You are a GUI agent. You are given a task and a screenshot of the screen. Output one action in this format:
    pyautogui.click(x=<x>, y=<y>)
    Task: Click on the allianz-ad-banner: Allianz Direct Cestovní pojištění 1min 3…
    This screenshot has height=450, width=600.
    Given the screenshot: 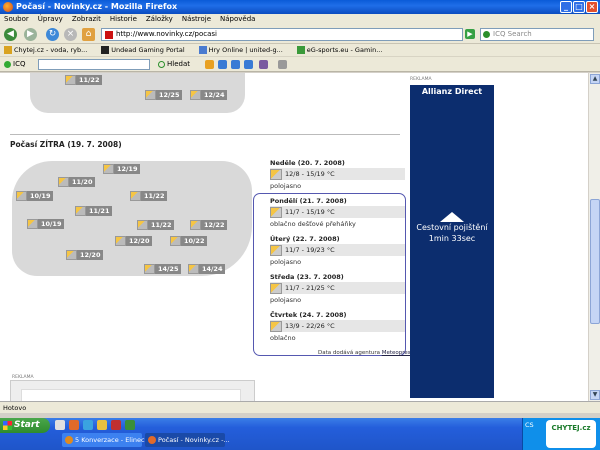 What is the action you would take?
    pyautogui.click(x=452, y=241)
    